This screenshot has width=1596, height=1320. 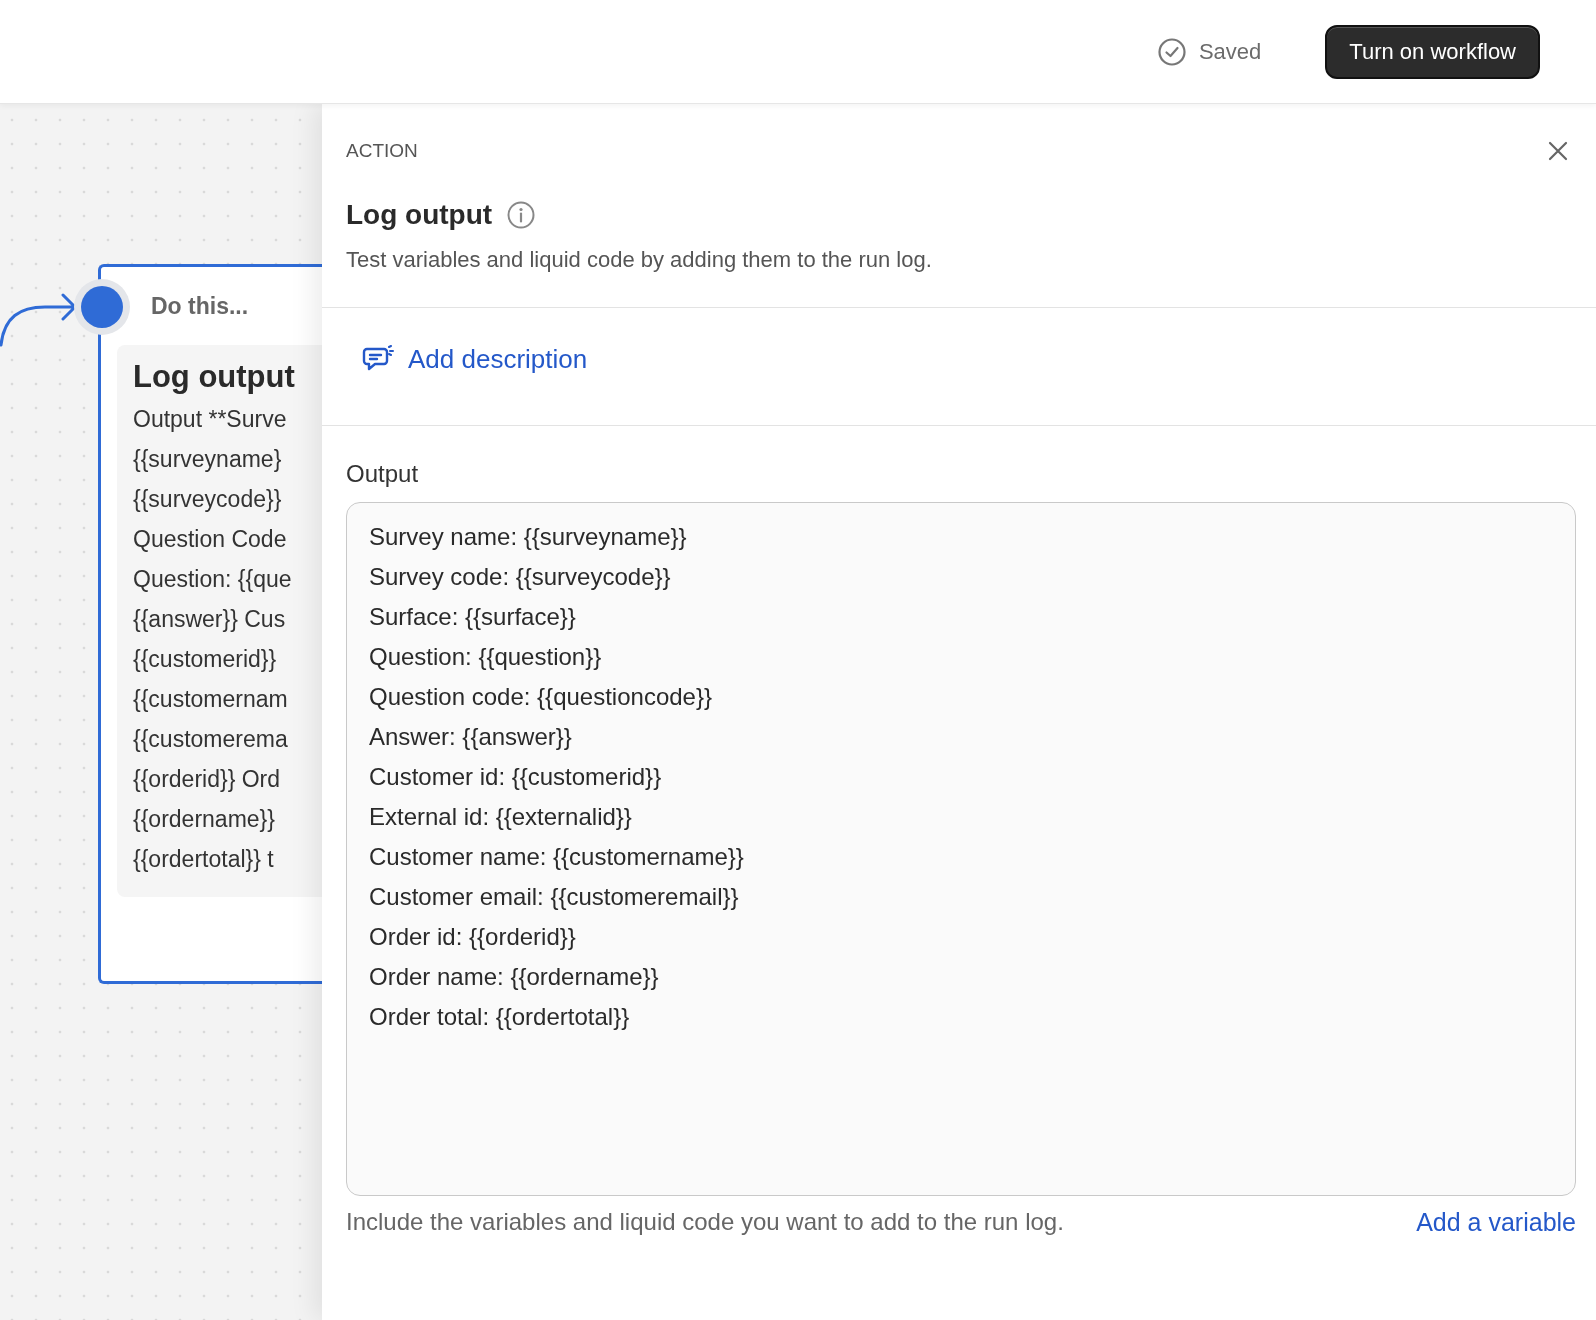 What do you see at coordinates (205, 659) in the screenshot?
I see `node-text-line: {{customerid}}` at bounding box center [205, 659].